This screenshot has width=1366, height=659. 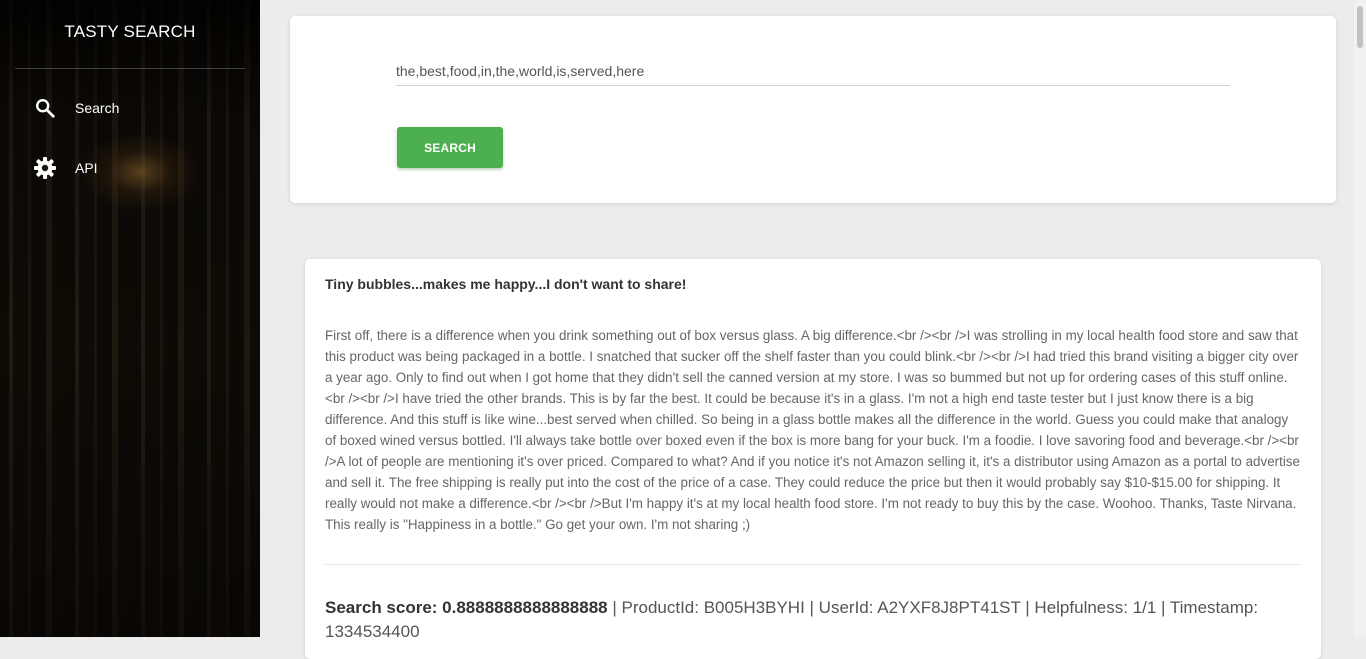 I want to click on search-score: Search score: 0.8888888888888888, so click(x=466, y=607).